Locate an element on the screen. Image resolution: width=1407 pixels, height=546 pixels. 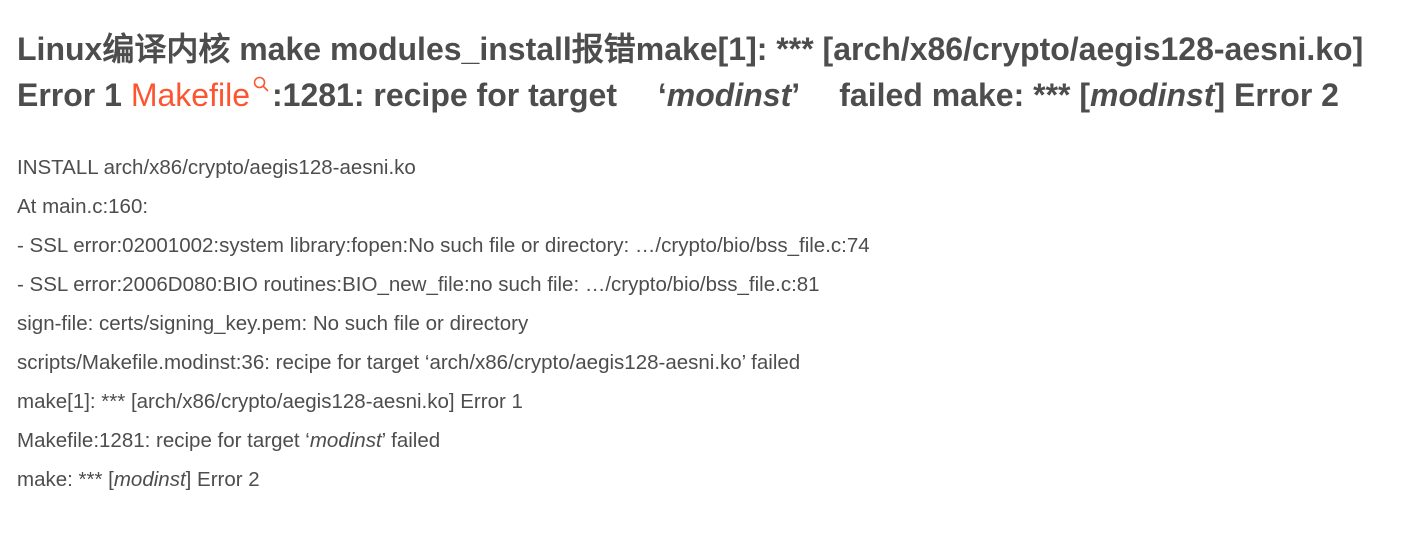
log-text: Makefile:1281: recipe for target ‘ is located at coordinates (163, 440).